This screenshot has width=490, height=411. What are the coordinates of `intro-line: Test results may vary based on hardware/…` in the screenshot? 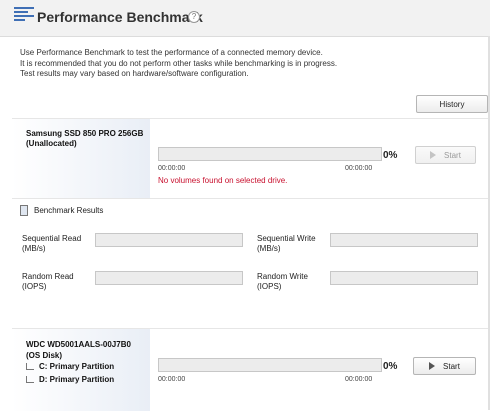 It's located at (134, 73).